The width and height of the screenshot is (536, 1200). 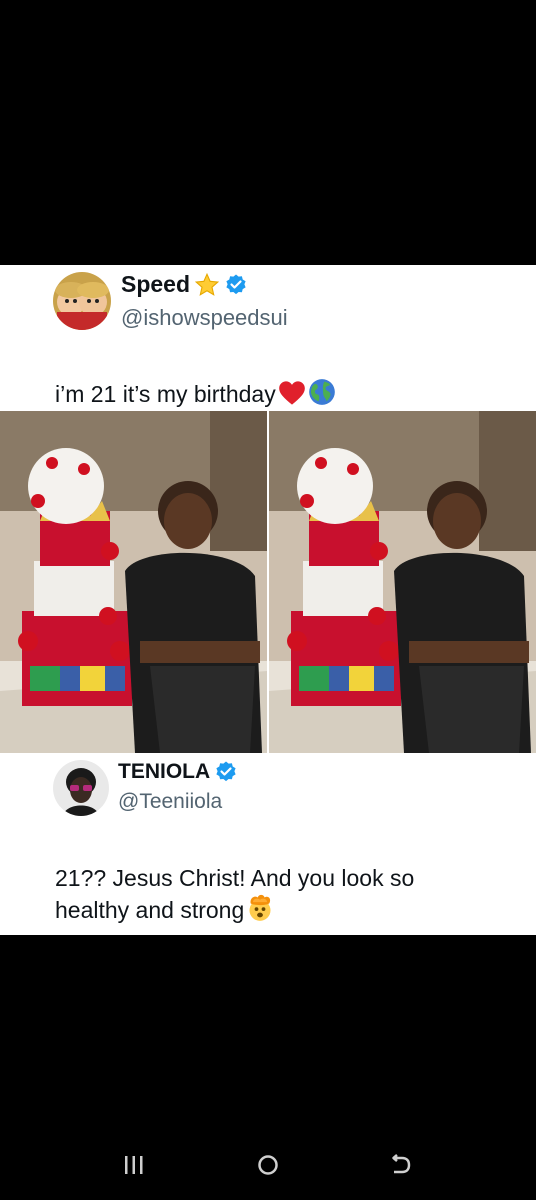 I want to click on tweet-text-content: i’m 21 it’s my birthday, so click(x=165, y=394).